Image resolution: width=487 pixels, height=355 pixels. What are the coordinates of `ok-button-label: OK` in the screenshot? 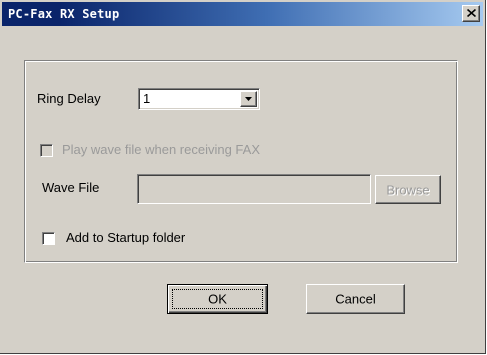 It's located at (217, 299).